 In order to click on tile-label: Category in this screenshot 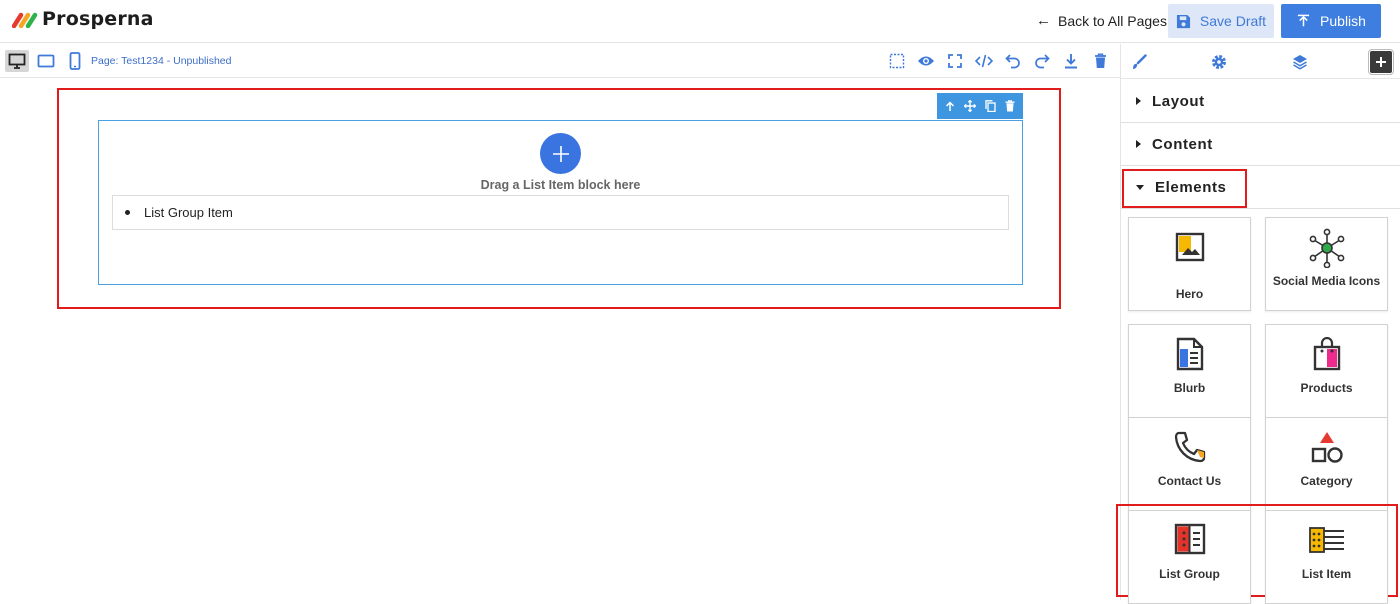, I will do `click(1326, 481)`.